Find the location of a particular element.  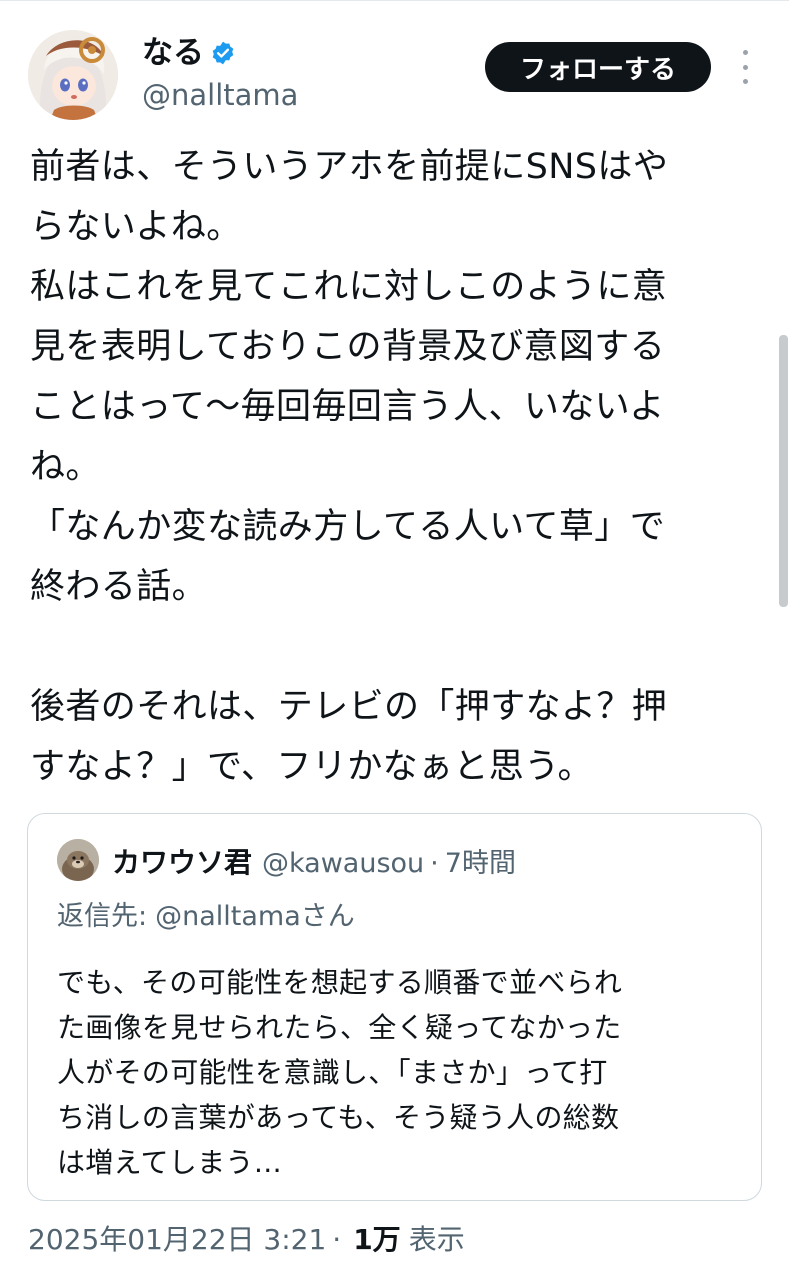

author-name-row: なる is located at coordinates (189, 53).